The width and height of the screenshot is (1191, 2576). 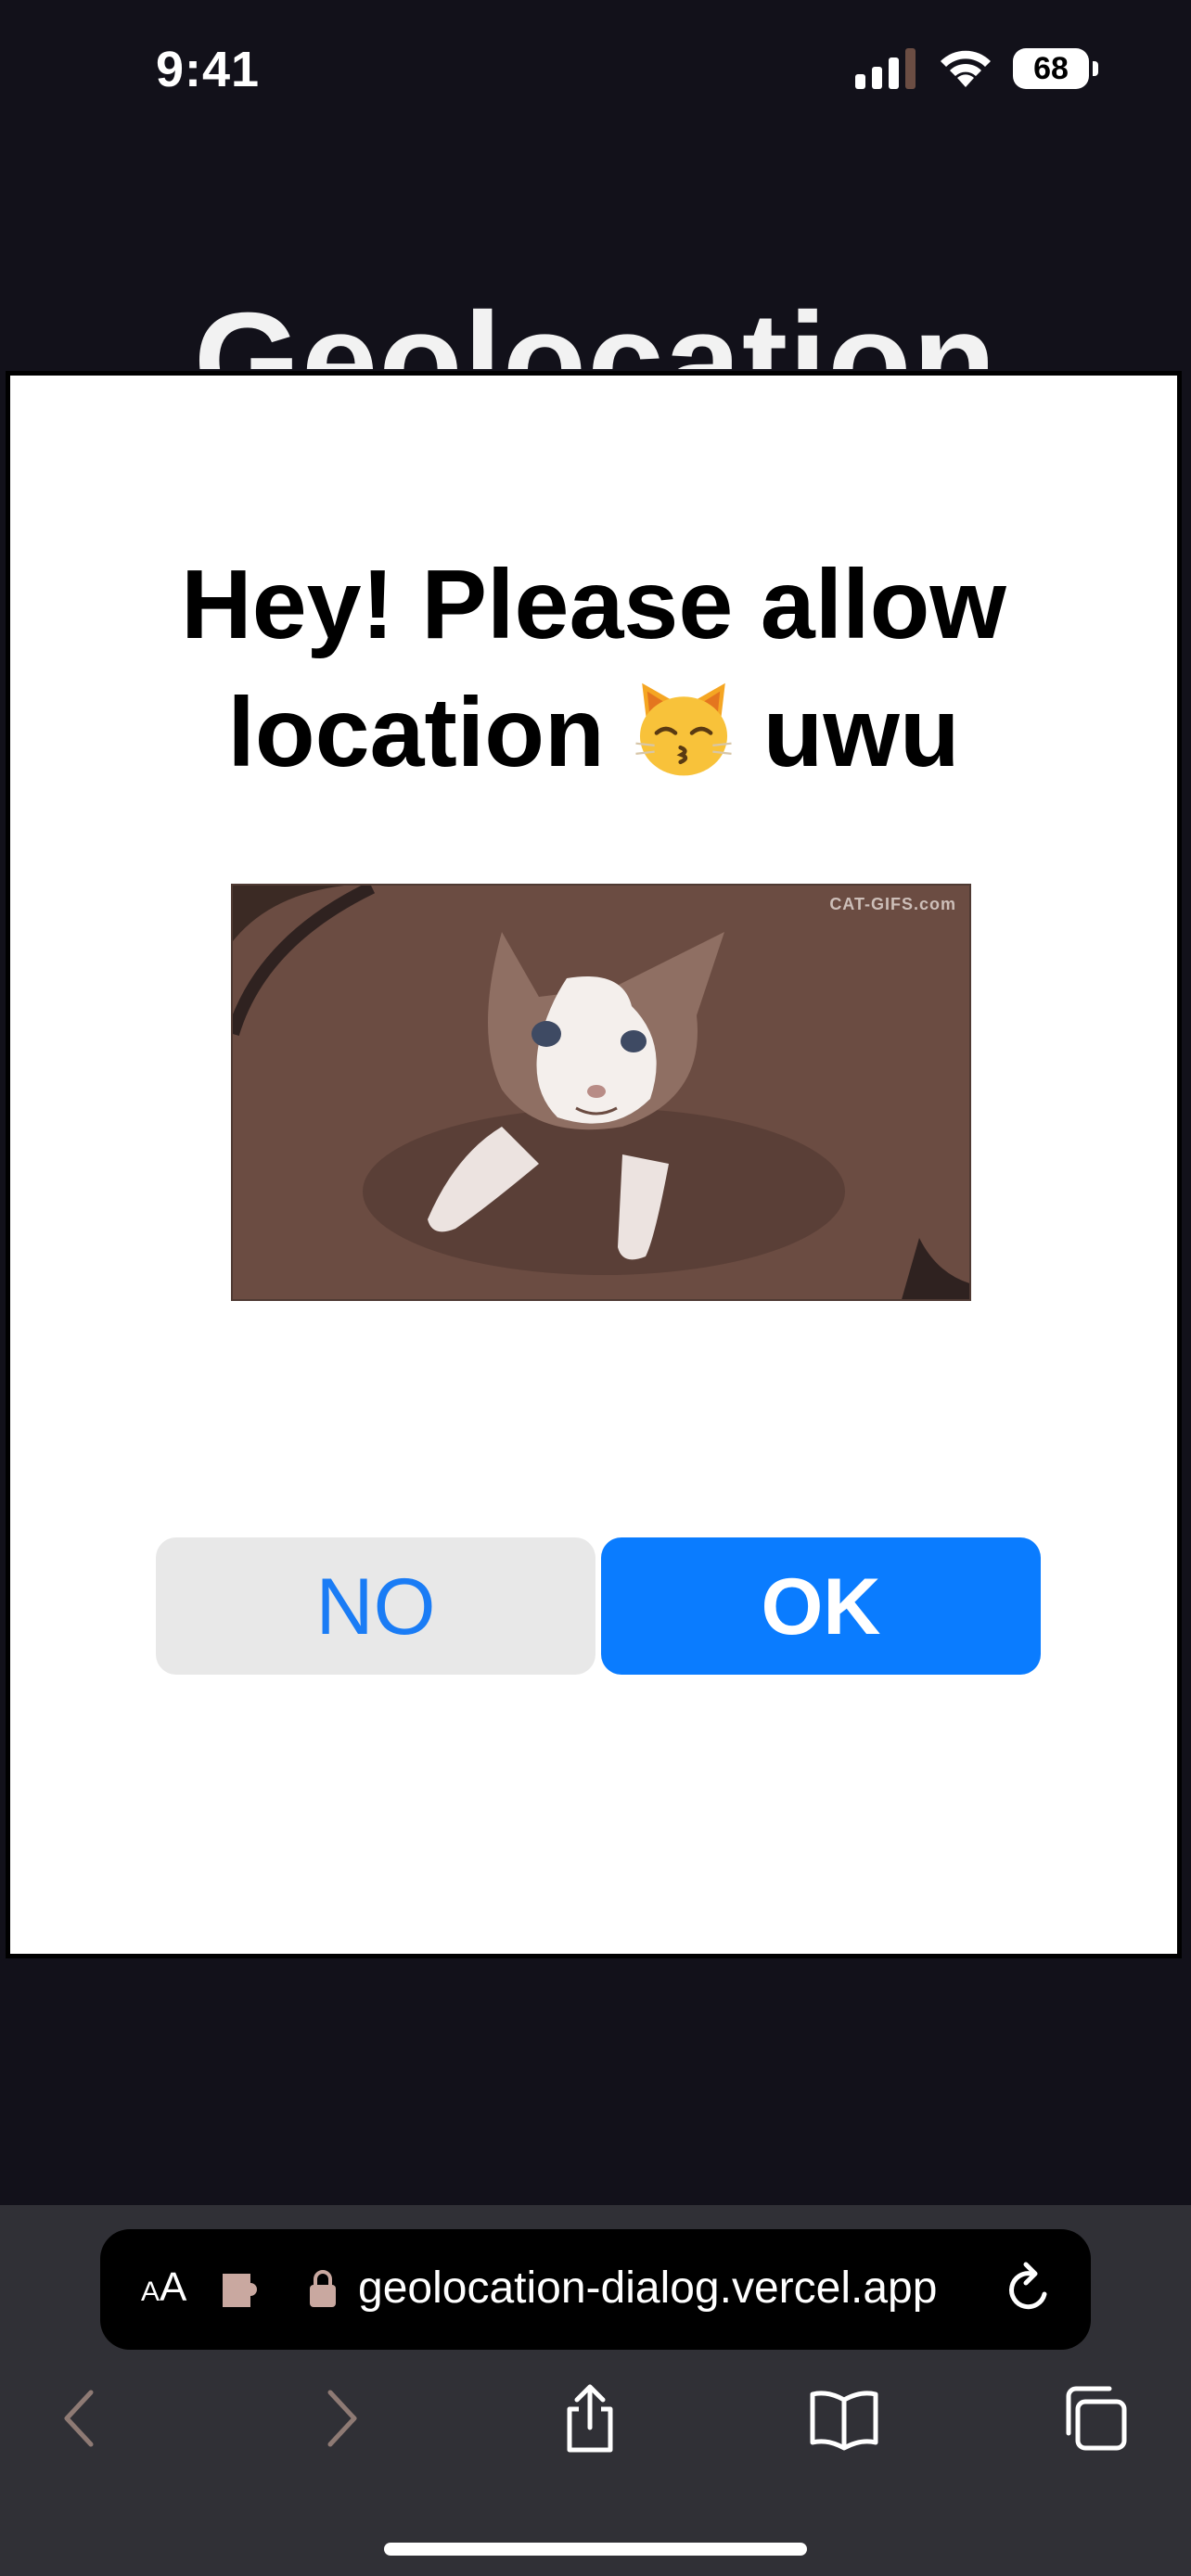 What do you see at coordinates (844, 2418) in the screenshot?
I see `bookmarks-icon` at bounding box center [844, 2418].